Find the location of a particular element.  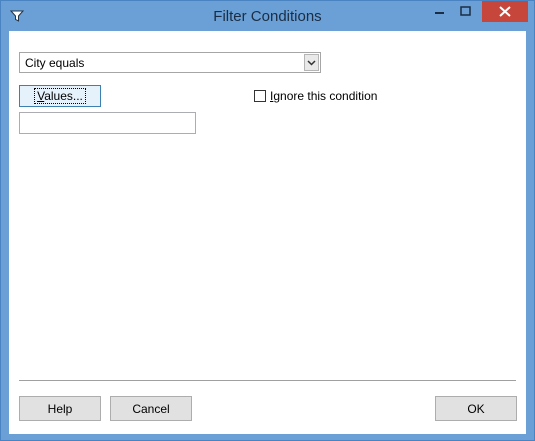

condition-select: City equals is located at coordinates (170, 62).